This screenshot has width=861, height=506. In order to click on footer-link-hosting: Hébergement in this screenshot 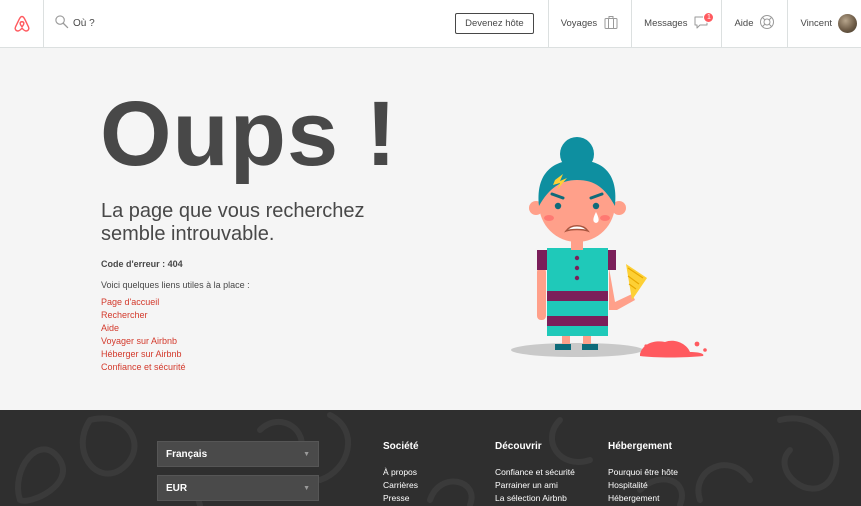, I will do `click(634, 498)`.